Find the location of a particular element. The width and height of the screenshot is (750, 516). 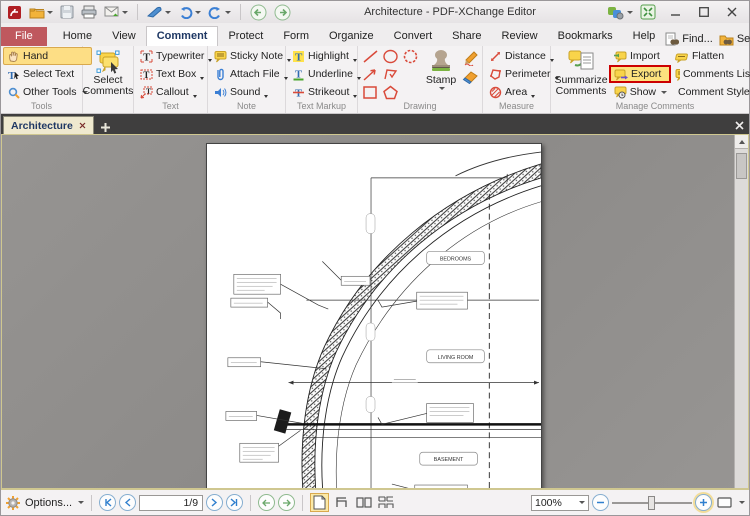

save-button is located at coordinates (67, 12).